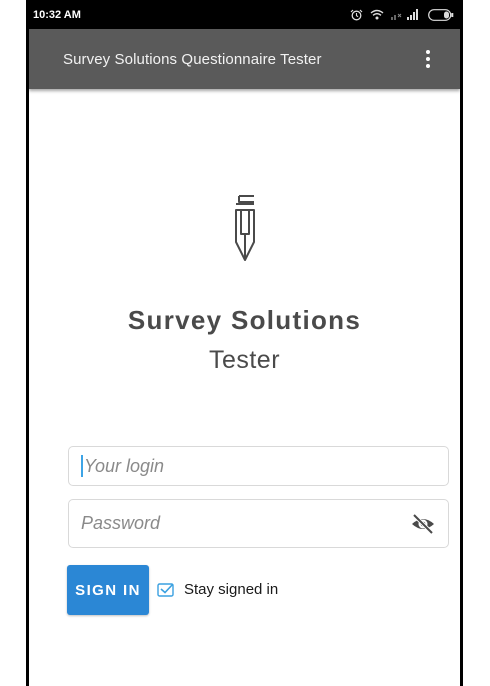 The image size is (490, 686). I want to click on overflow-menu-icon, so click(428, 59).